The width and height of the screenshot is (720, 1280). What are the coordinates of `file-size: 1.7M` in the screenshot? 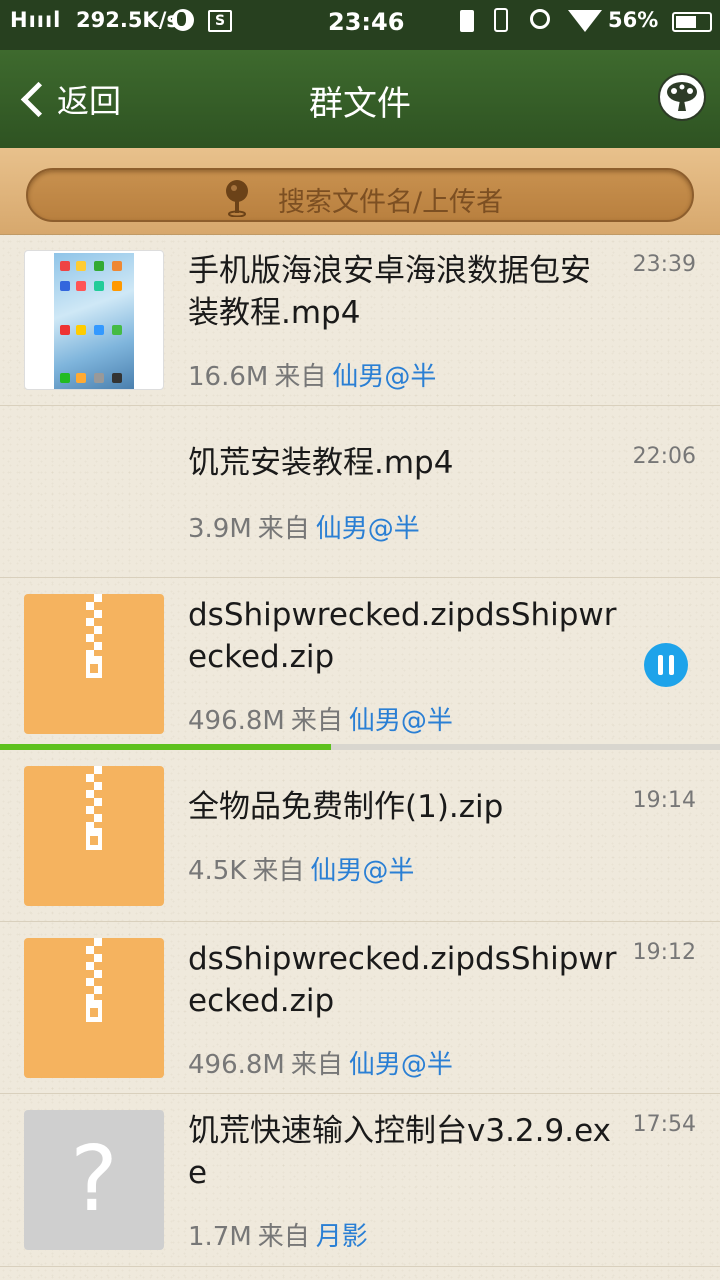 It's located at (220, 1237).